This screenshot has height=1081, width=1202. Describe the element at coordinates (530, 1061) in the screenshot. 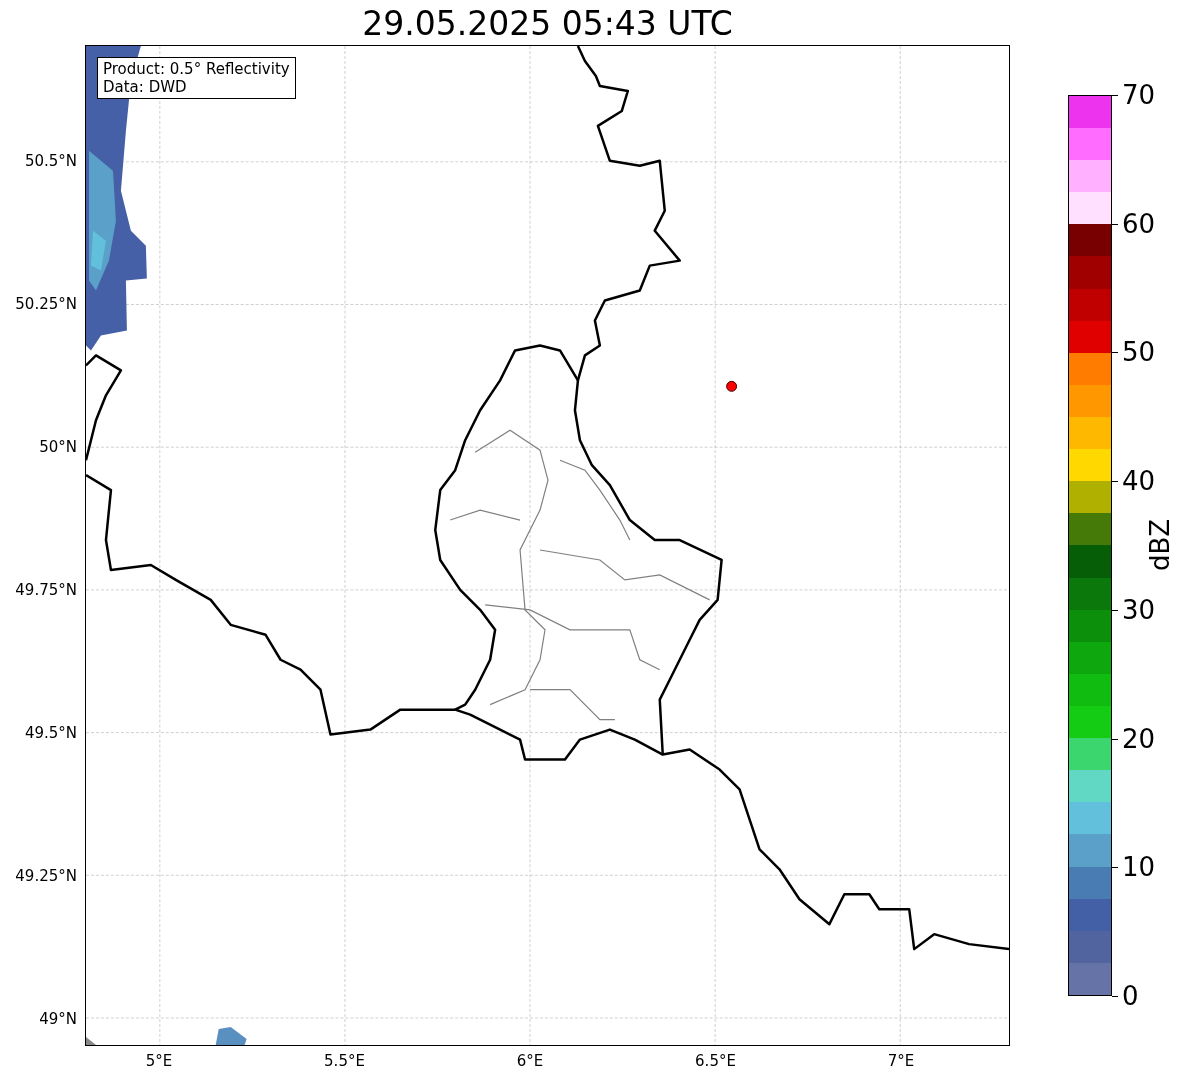

I see `longitude-label: 6°E` at that location.